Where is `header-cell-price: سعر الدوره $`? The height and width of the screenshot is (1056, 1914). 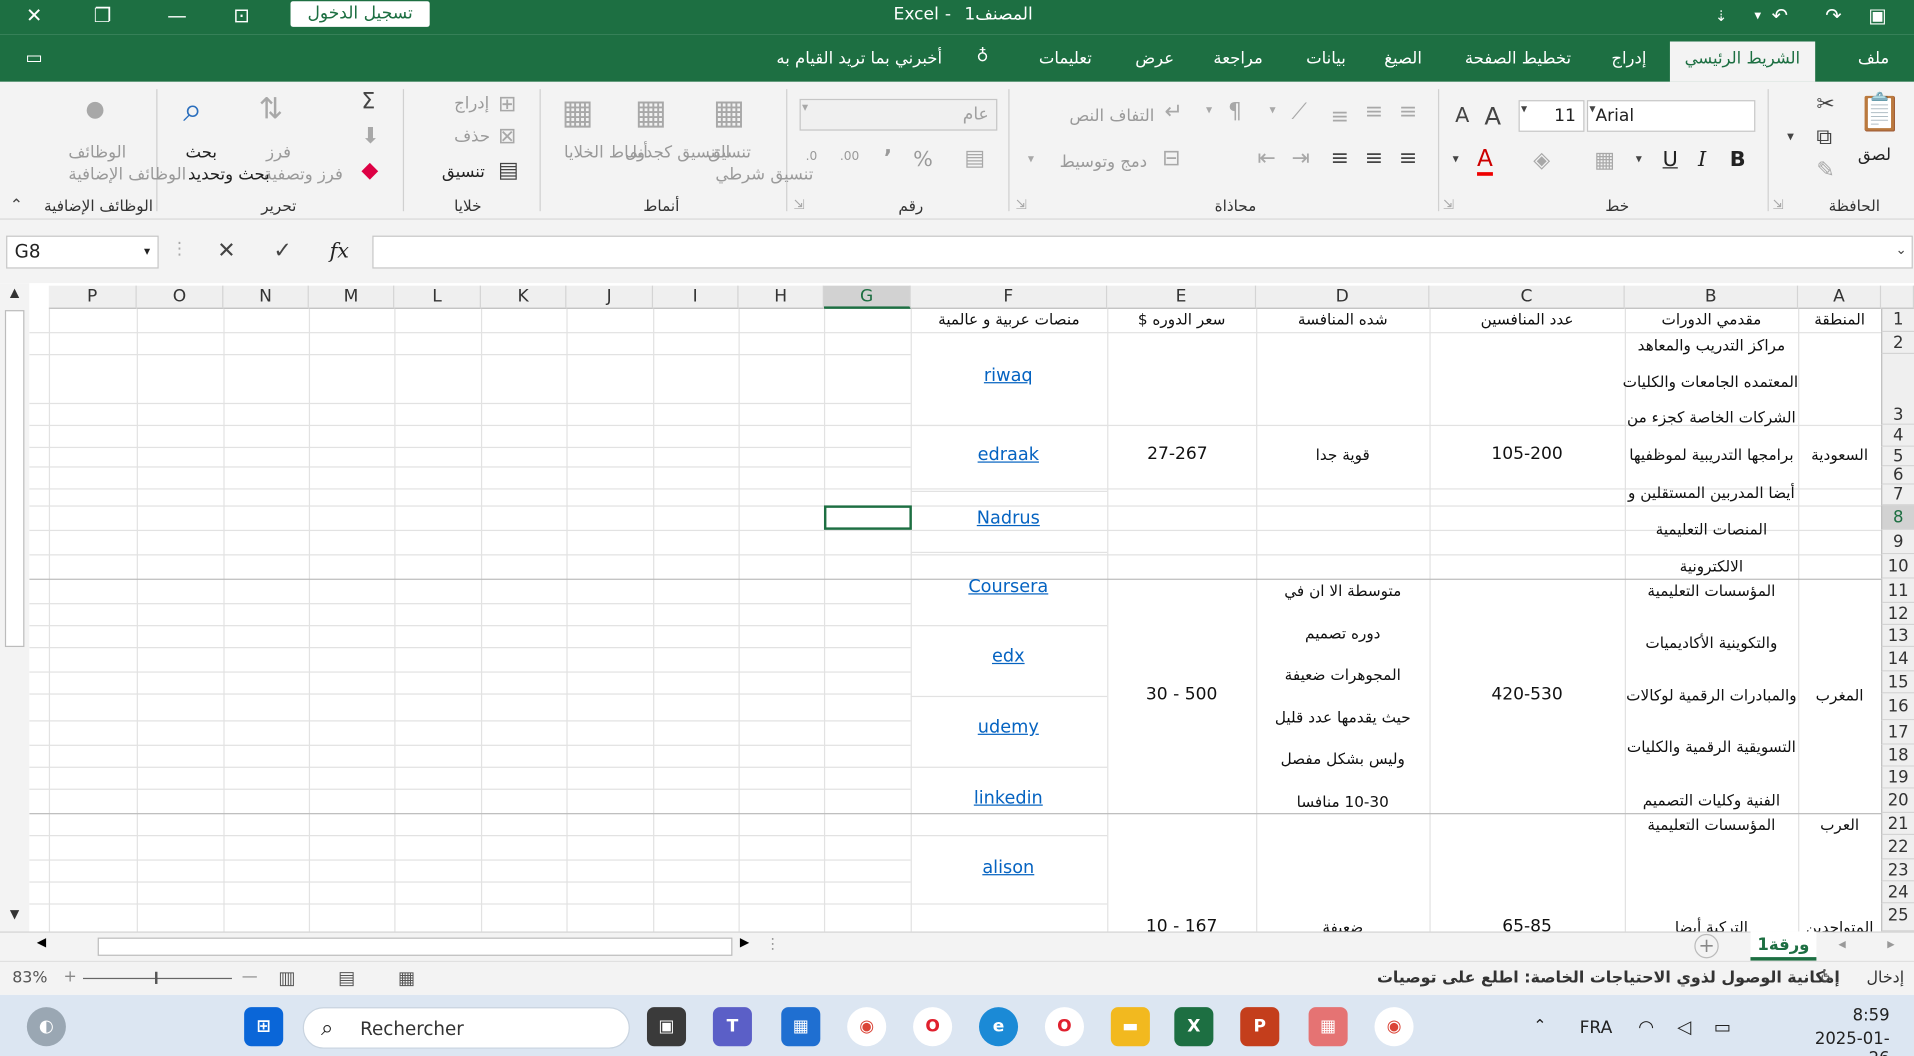 header-cell-price: سعر الدوره $ is located at coordinates (1181, 319).